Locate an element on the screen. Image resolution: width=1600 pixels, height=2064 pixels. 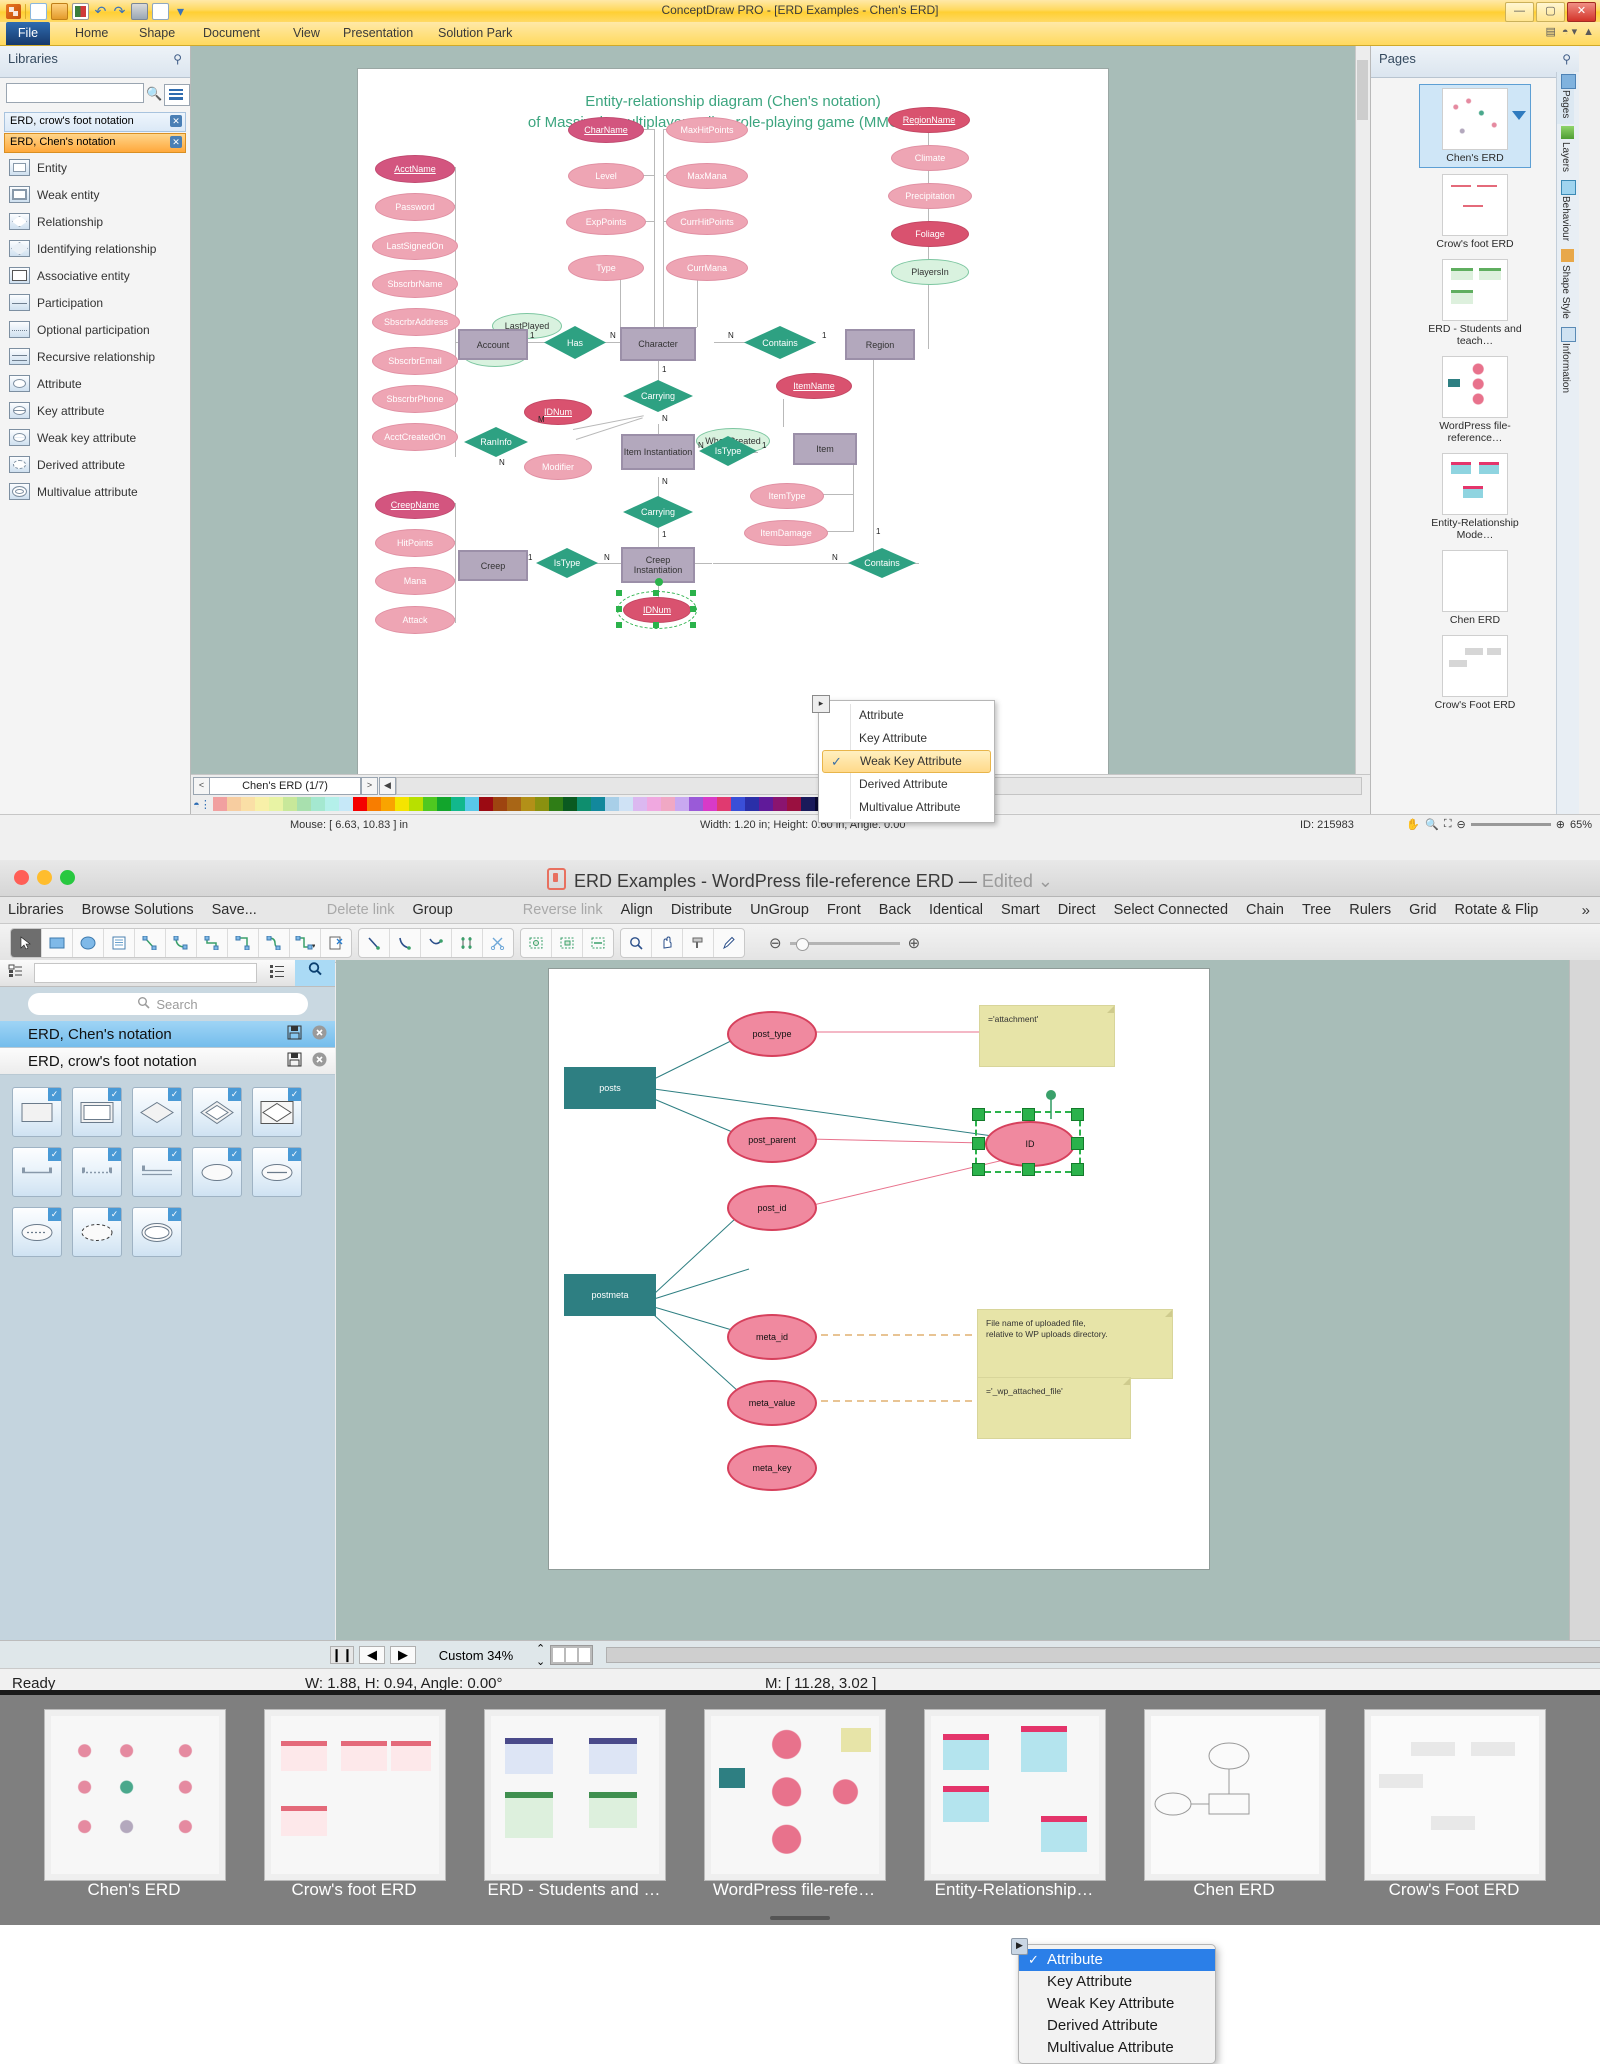
attribute-node-meta-id: meta_id is located at coordinates (772, 1337).